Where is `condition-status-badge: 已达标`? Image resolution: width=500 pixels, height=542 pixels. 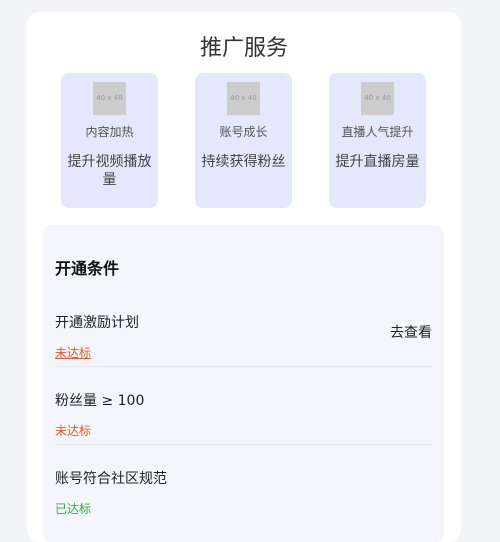
condition-status-badge: 已达标 is located at coordinates (73, 509).